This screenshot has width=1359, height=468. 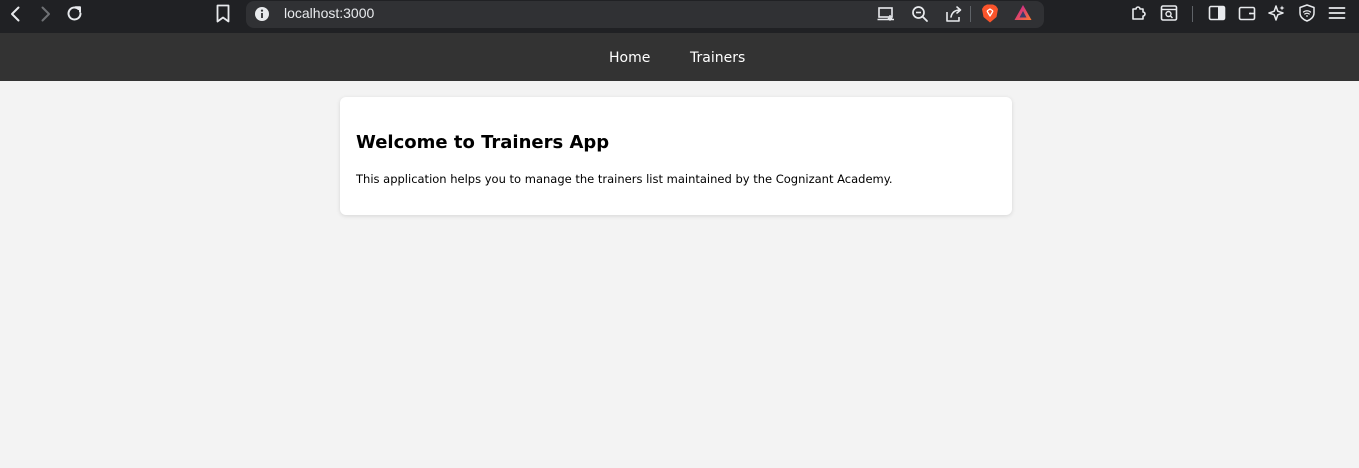 I want to click on nav-link-trainers: Trainers, so click(x=717, y=58).